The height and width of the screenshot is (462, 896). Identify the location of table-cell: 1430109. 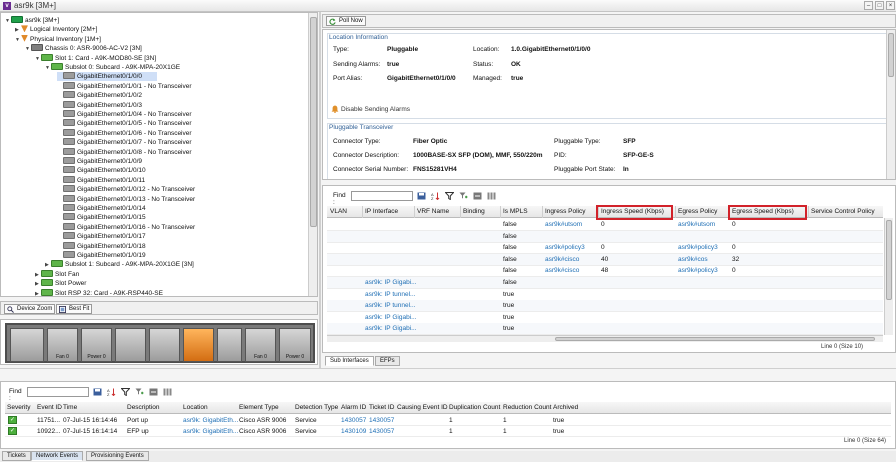
(353, 431).